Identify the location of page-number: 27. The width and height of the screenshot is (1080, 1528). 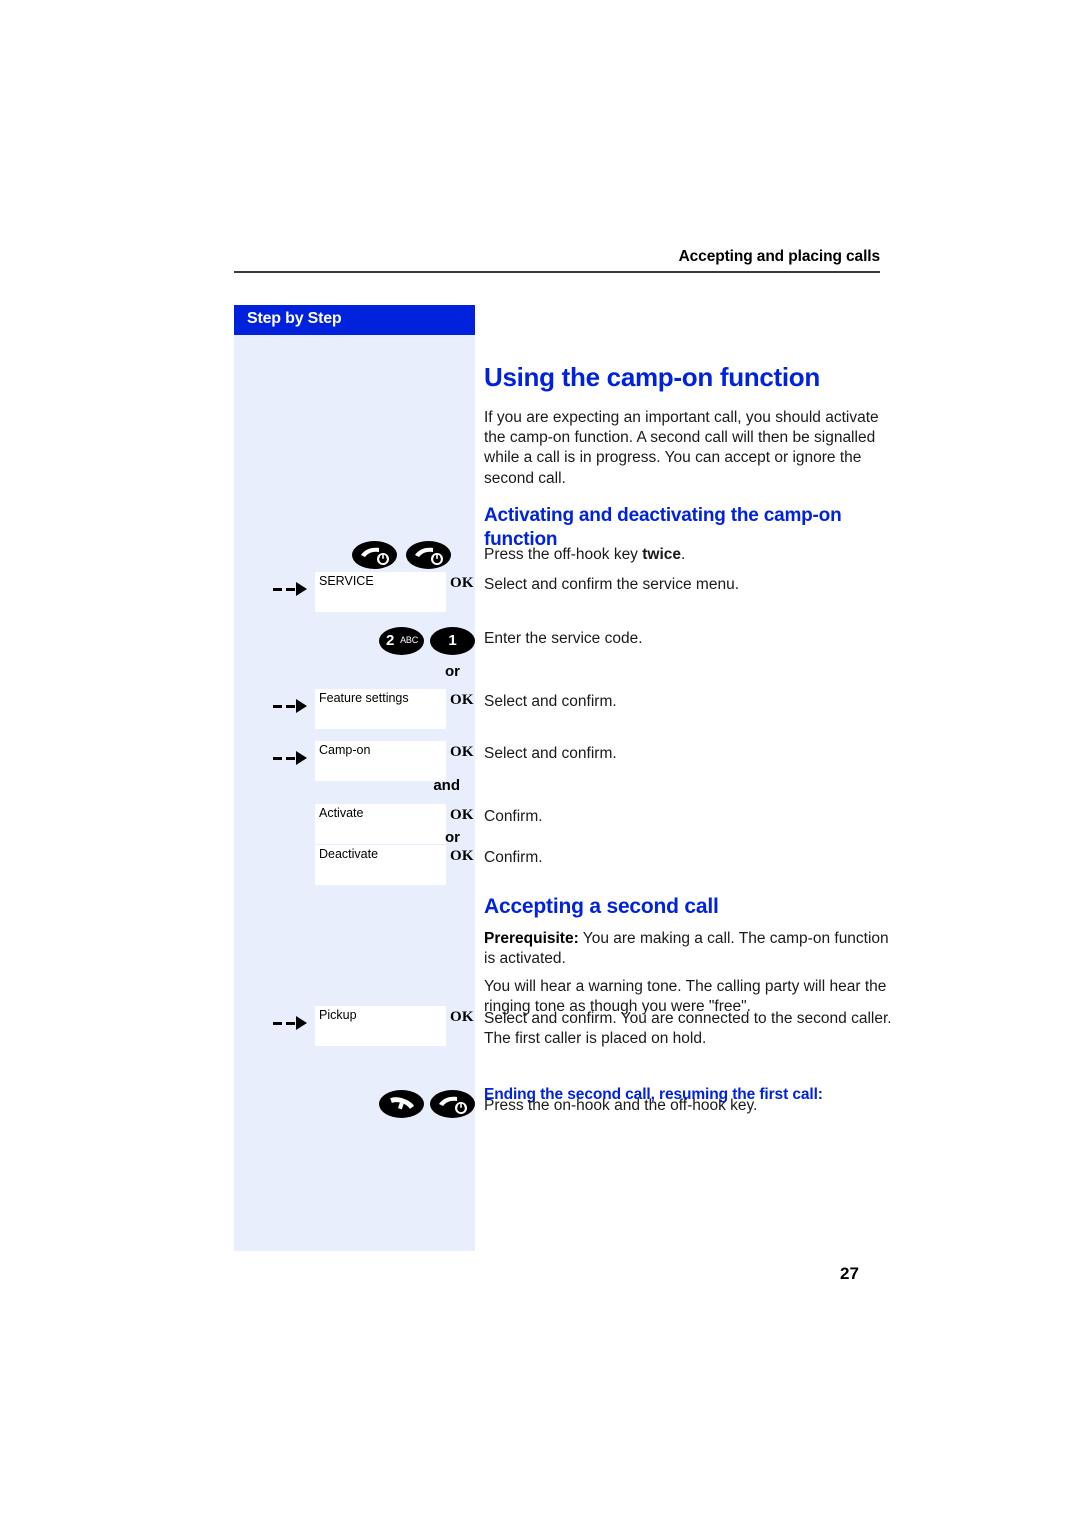
(849, 1273).